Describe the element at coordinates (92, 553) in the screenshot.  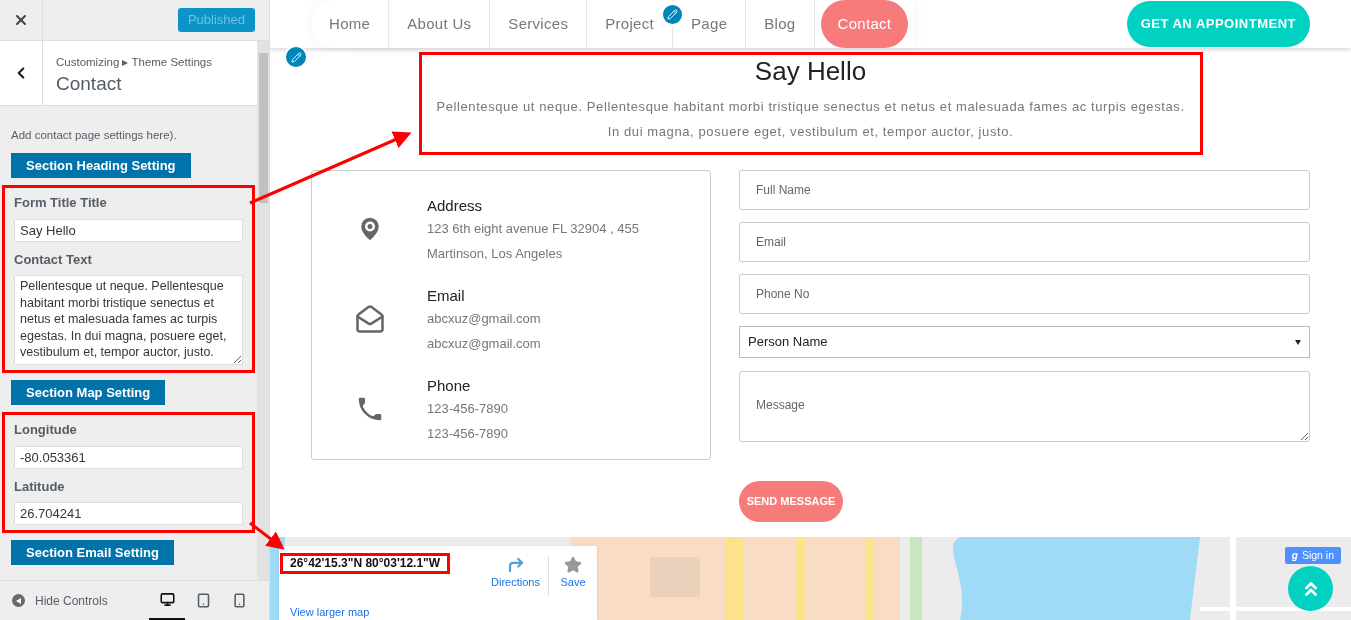
I see `section-button: Section Email Setting` at that location.